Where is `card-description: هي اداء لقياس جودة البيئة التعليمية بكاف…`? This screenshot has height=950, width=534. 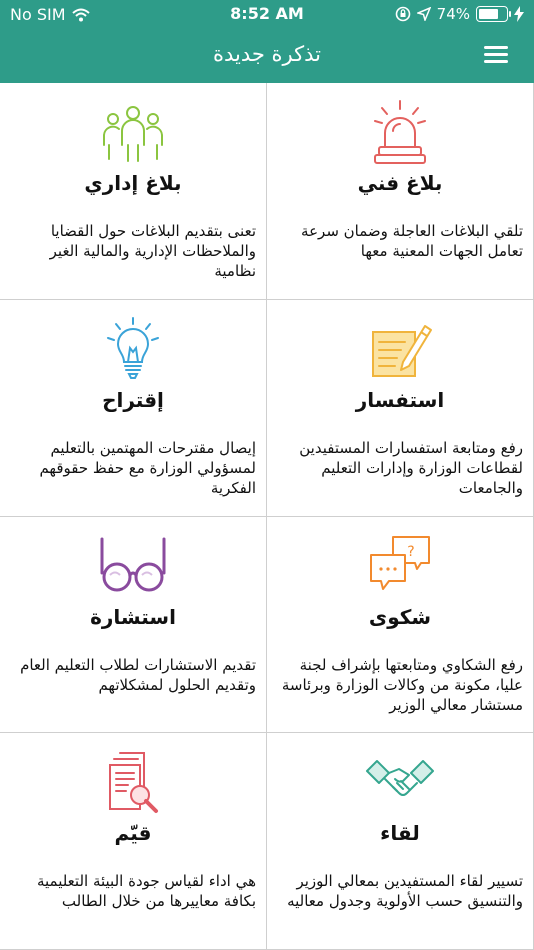 card-description: هي اداء لقياس جودة البيئة التعليمية بكاف… is located at coordinates (146, 891).